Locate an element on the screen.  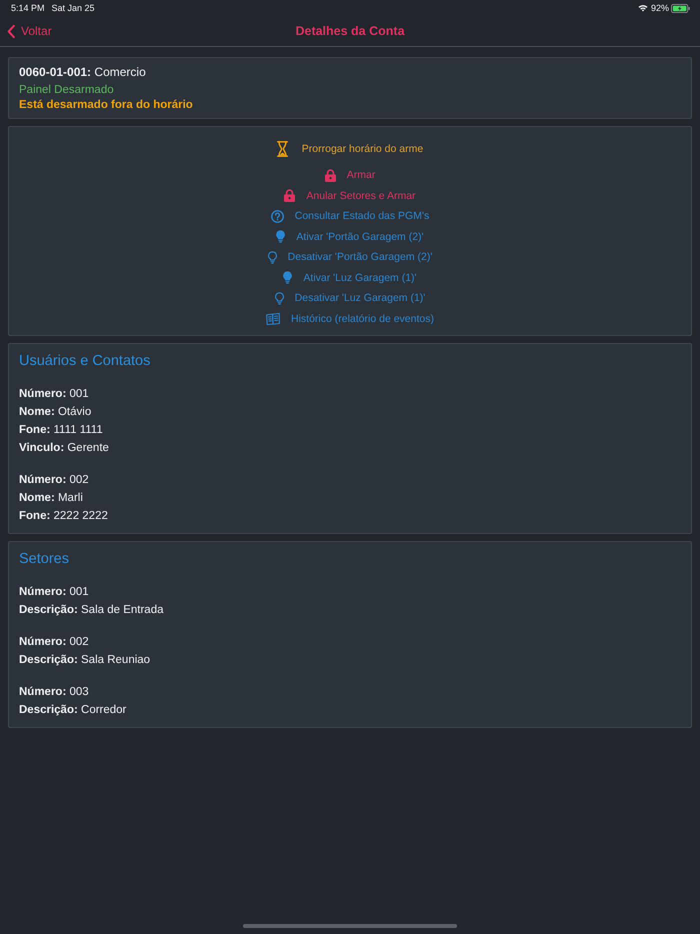
field-text: Fone: 2222 2222 is located at coordinates (64, 516).